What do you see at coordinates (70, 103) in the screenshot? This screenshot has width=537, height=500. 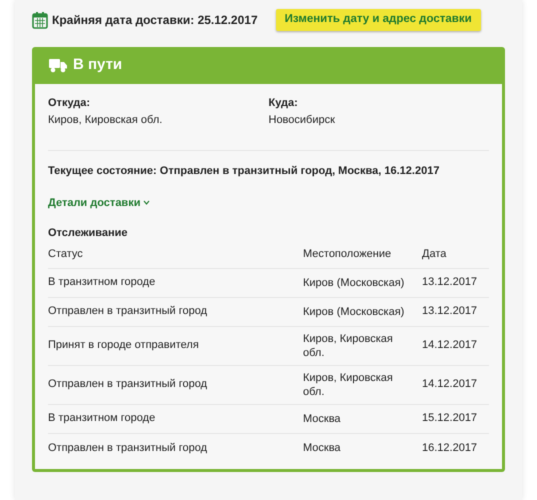 I see `from-label: Откуда:` at bounding box center [70, 103].